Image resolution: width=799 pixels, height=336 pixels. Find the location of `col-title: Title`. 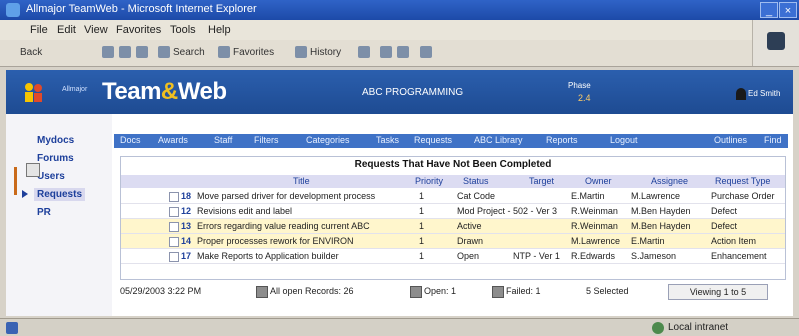

col-title: Title is located at coordinates (301, 181).